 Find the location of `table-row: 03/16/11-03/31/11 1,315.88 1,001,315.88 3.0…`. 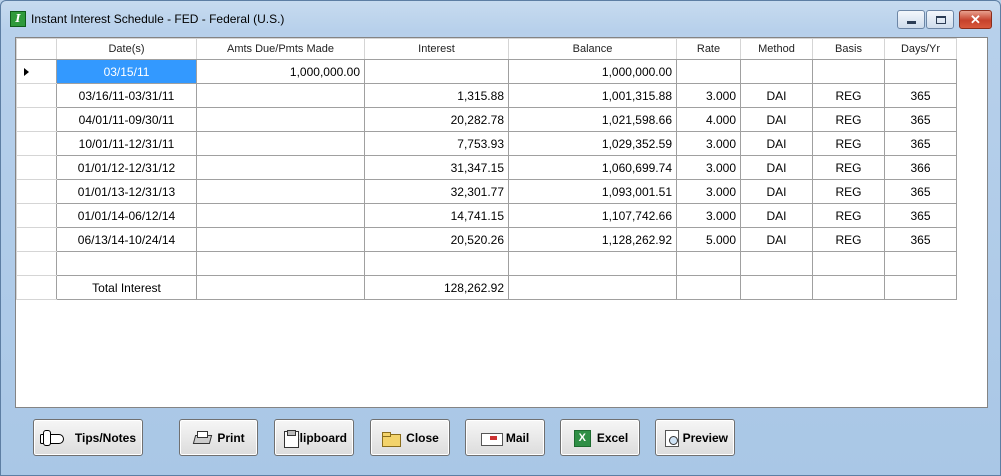

table-row: 03/16/11-03/31/11 1,315.88 1,001,315.88 3.0… is located at coordinates (486, 95).